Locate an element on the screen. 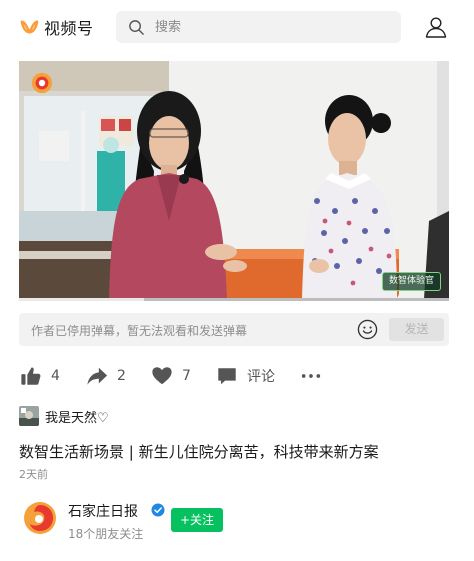 Image resolution: width=474 pixels, height=561 pixels. video-progress-fill is located at coordinates (81, 299).